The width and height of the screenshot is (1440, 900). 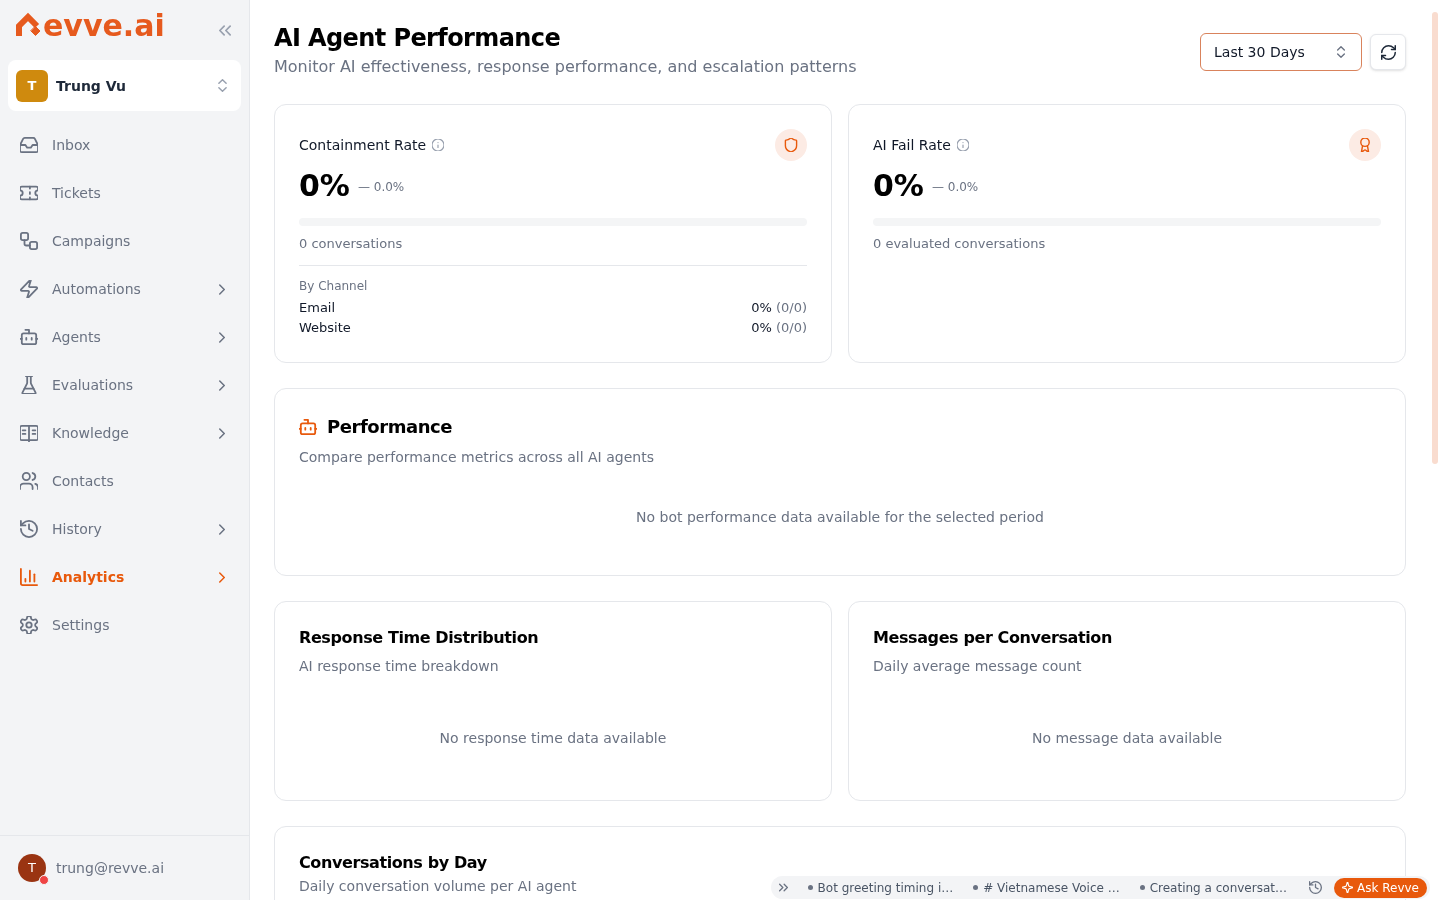 I want to click on settings-icon, so click(x=29, y=625).